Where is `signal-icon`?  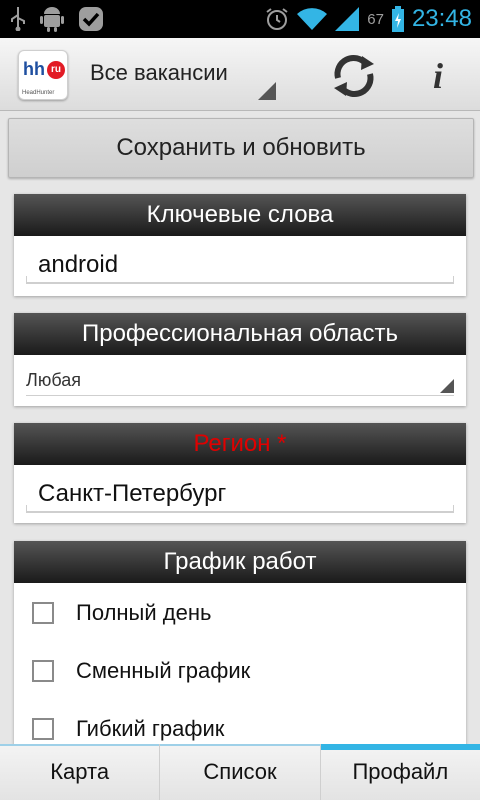
signal-icon is located at coordinates (347, 19).